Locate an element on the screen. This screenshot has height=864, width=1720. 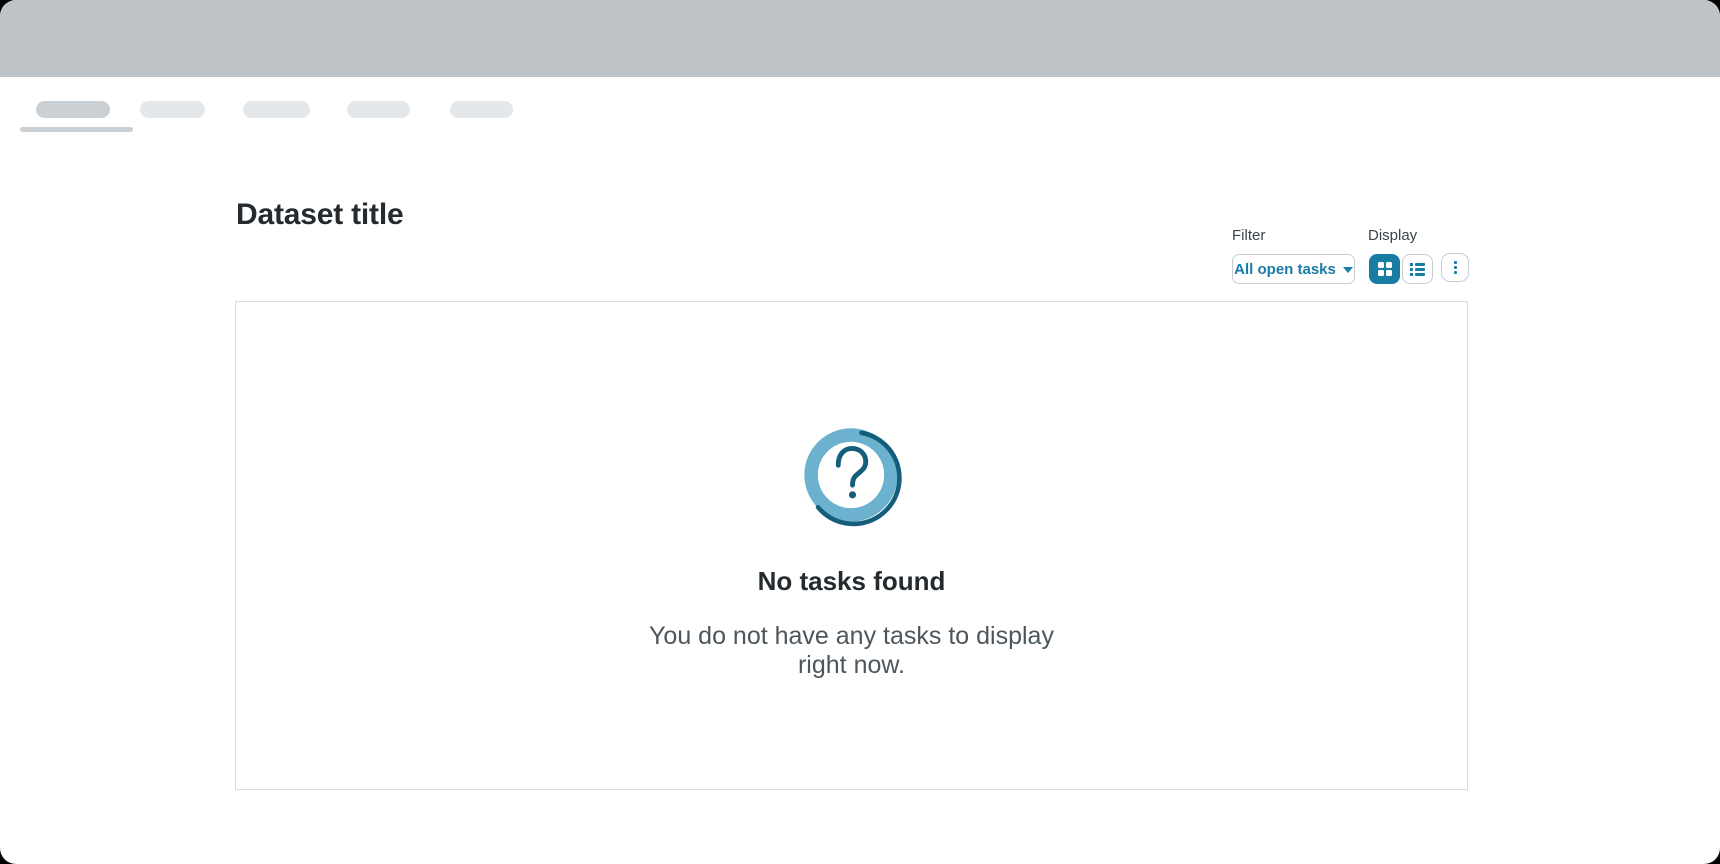
empty-state-title: No tasks found is located at coordinates (851, 581).